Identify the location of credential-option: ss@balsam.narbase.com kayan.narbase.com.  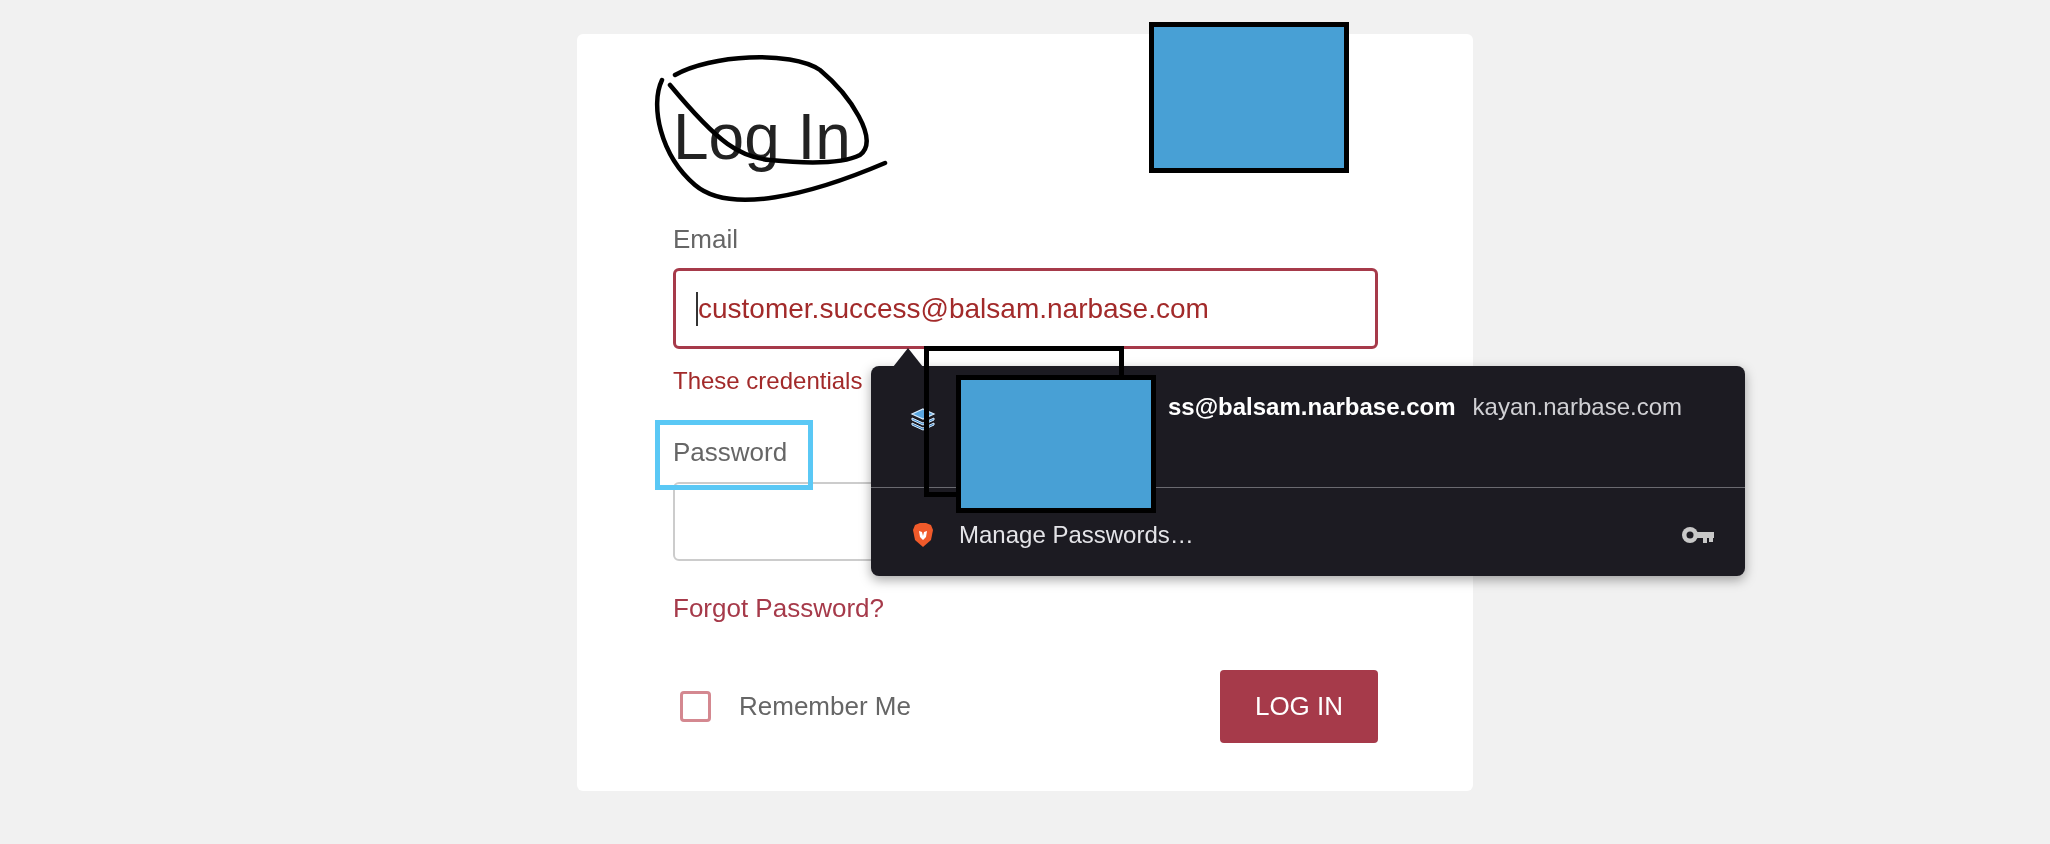
(1308, 426).